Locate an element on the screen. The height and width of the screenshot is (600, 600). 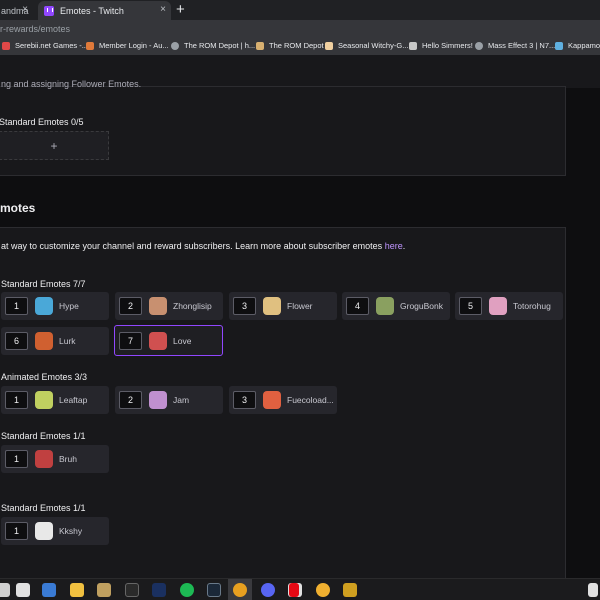
url-text: r-rewards/emotes is located at coordinates (35, 29).